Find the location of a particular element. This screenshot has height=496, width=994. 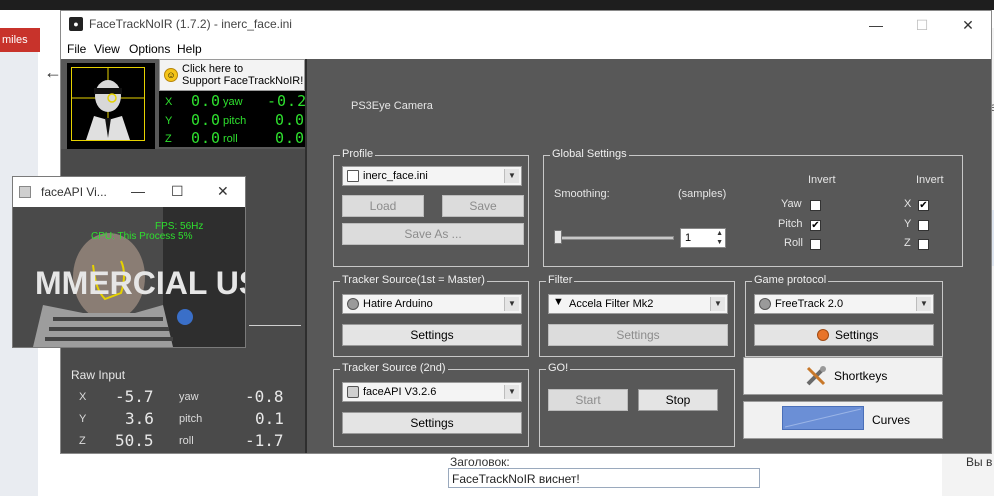

samples-label: (samples) is located at coordinates (702, 194).